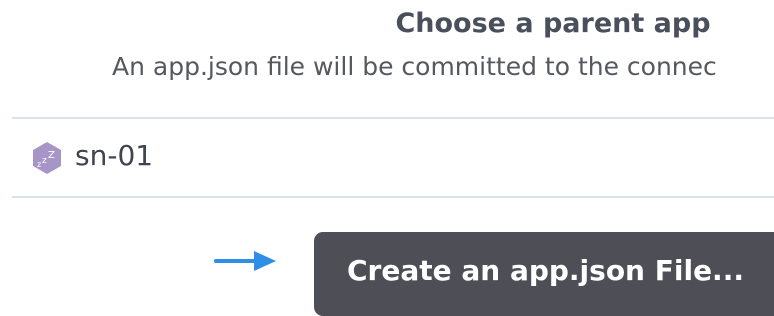 This screenshot has width=774, height=316. Describe the element at coordinates (51, 155) in the screenshot. I see `svg-text: Z` at that location.